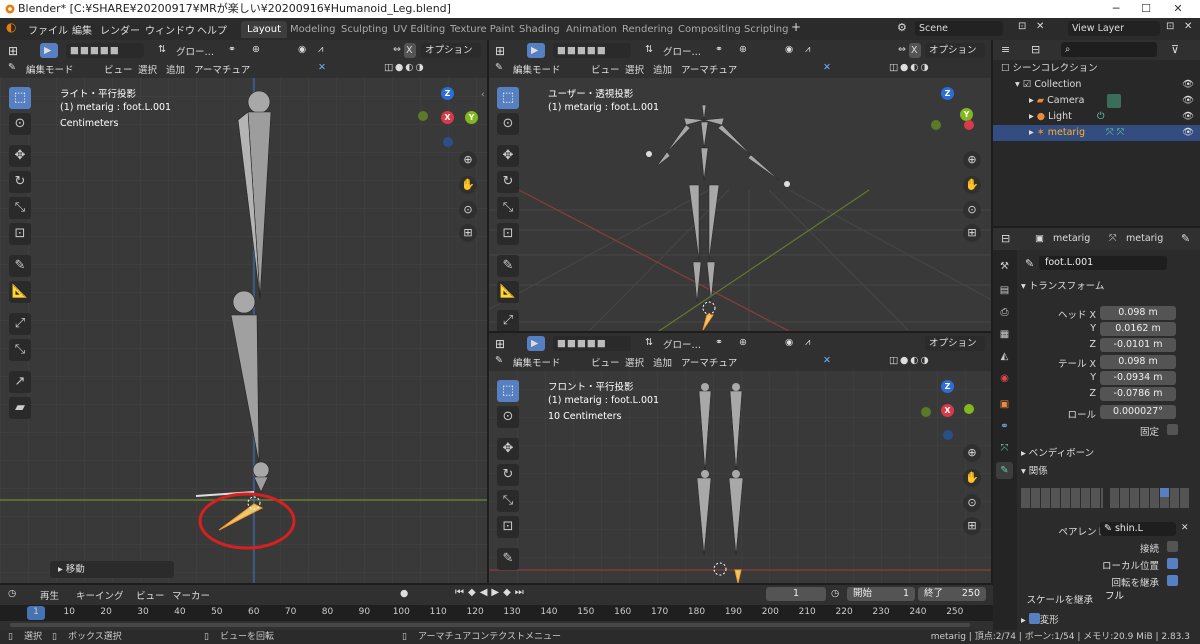 This screenshot has width=1200, height=644. I want to click on menu-select: 選択, so click(147, 69).